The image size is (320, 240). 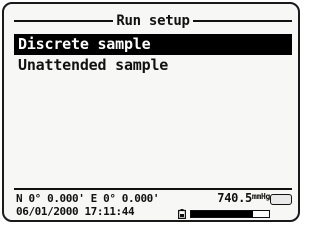 I want to click on battery-icon, so click(x=182, y=214).